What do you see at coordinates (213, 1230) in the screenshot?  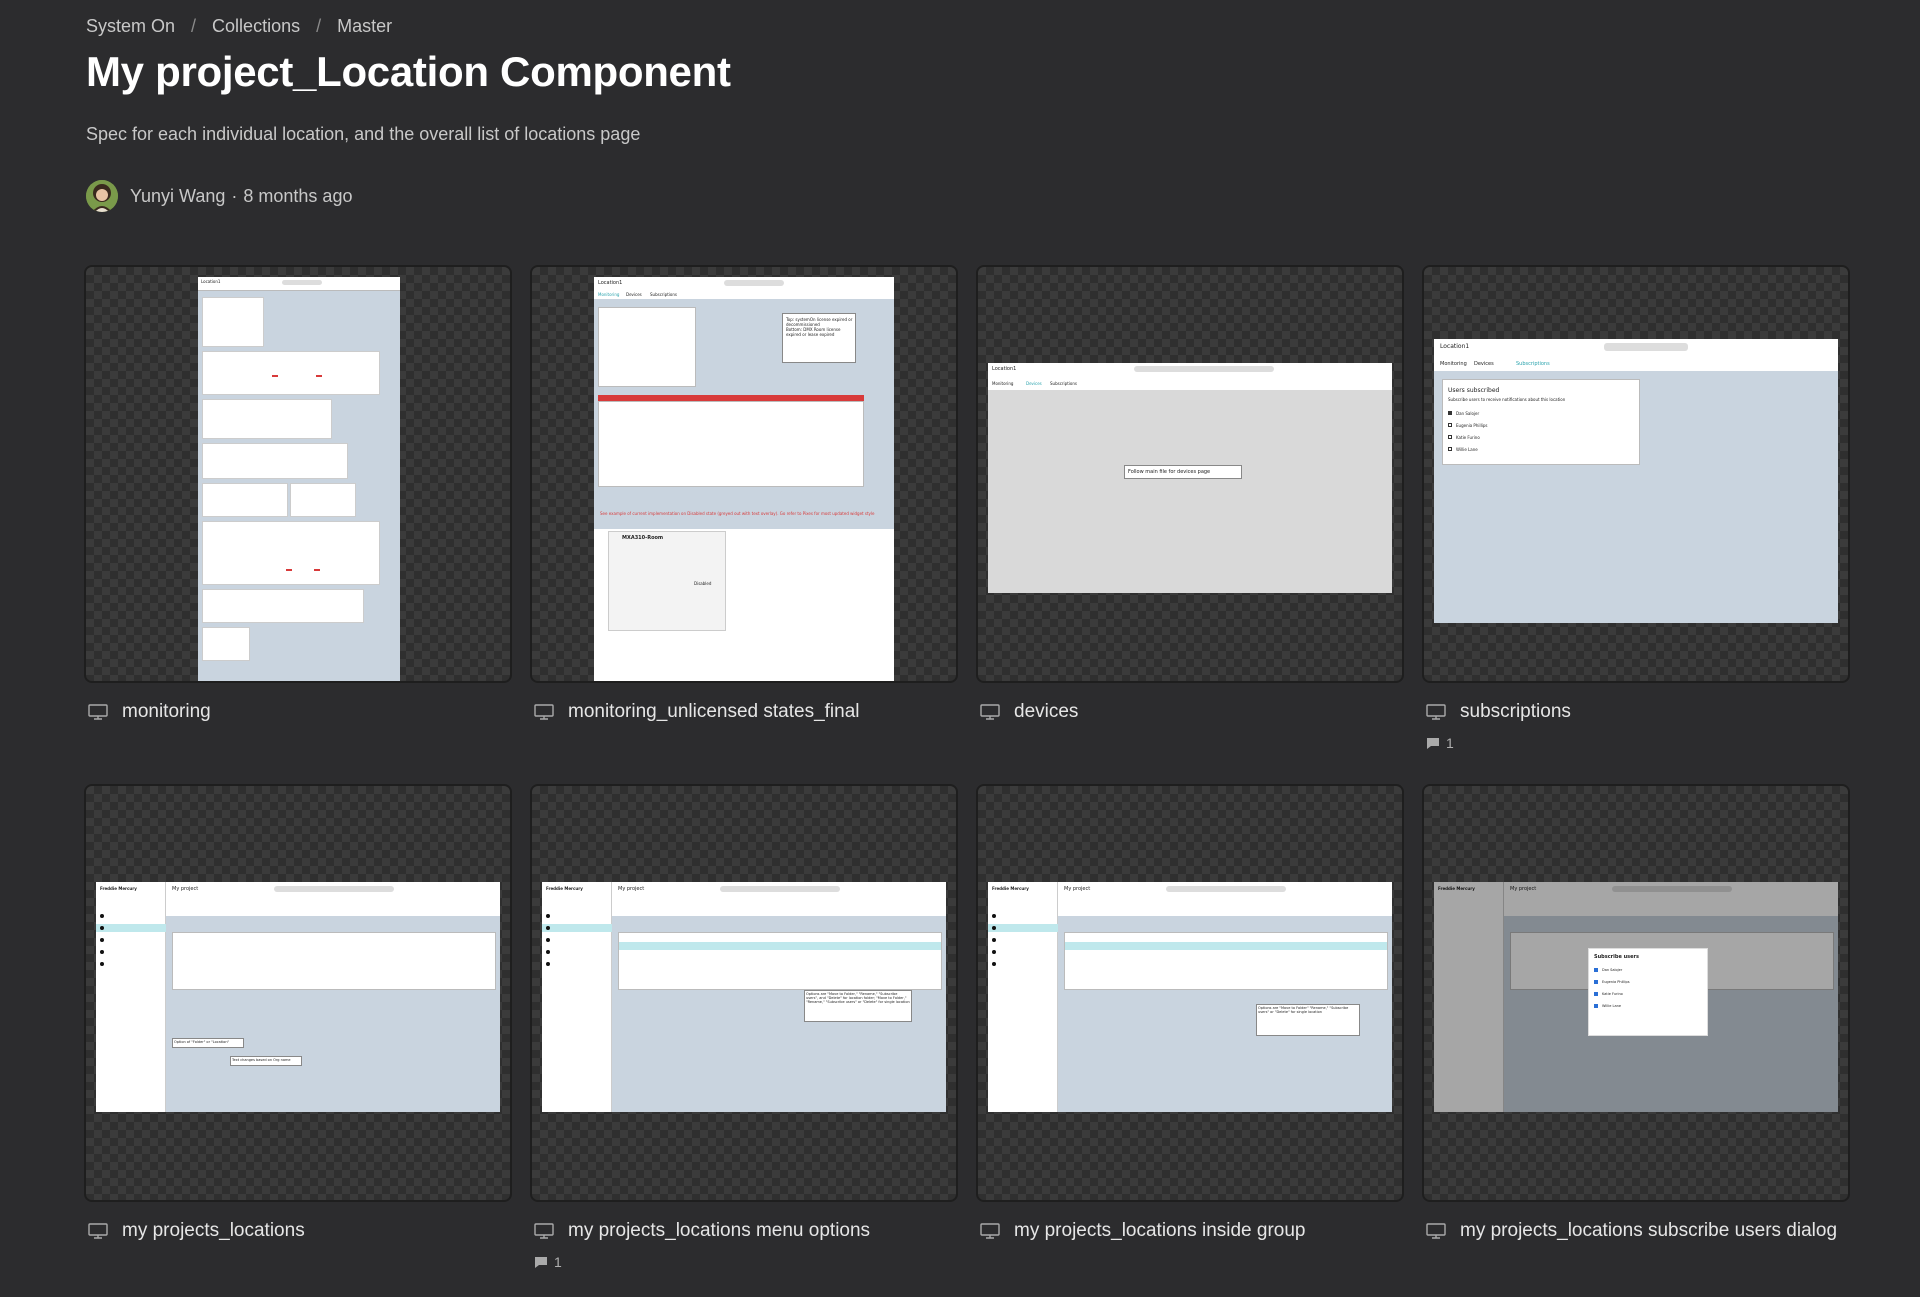 I see `artboard-name: my projects_locations` at bounding box center [213, 1230].